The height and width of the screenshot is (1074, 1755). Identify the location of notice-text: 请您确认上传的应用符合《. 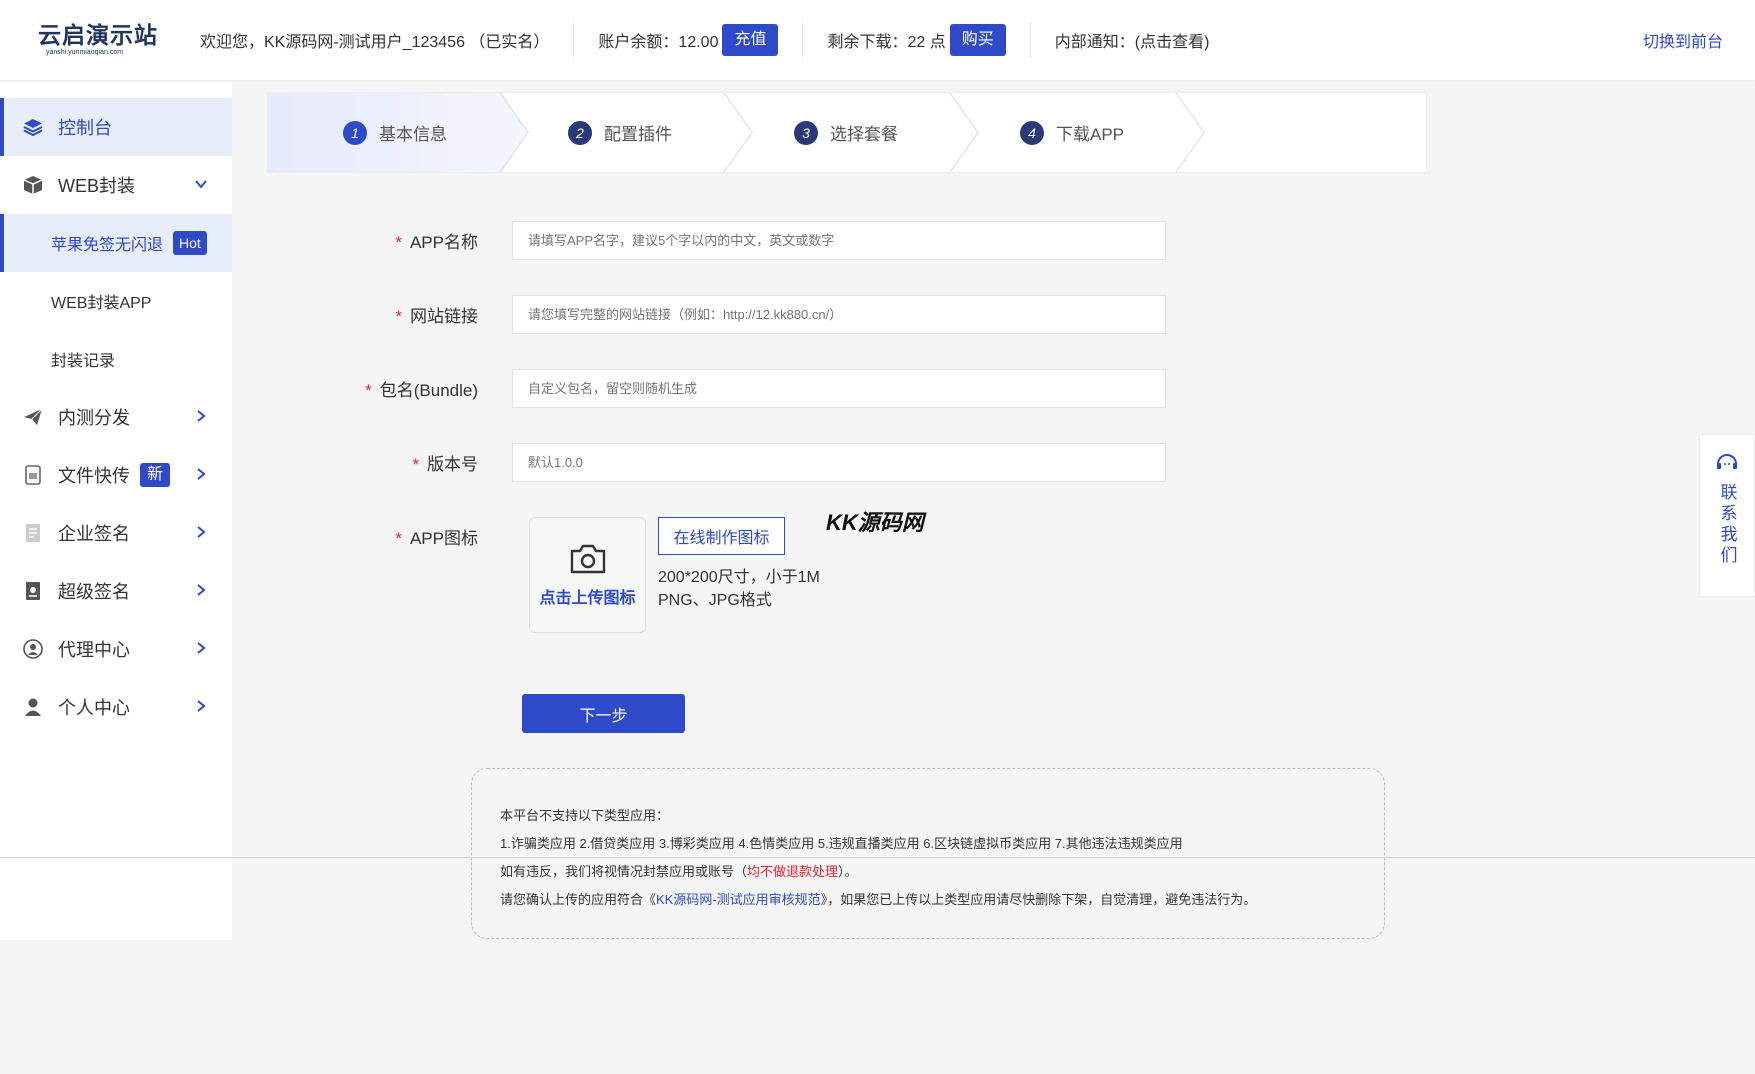
(578, 899).